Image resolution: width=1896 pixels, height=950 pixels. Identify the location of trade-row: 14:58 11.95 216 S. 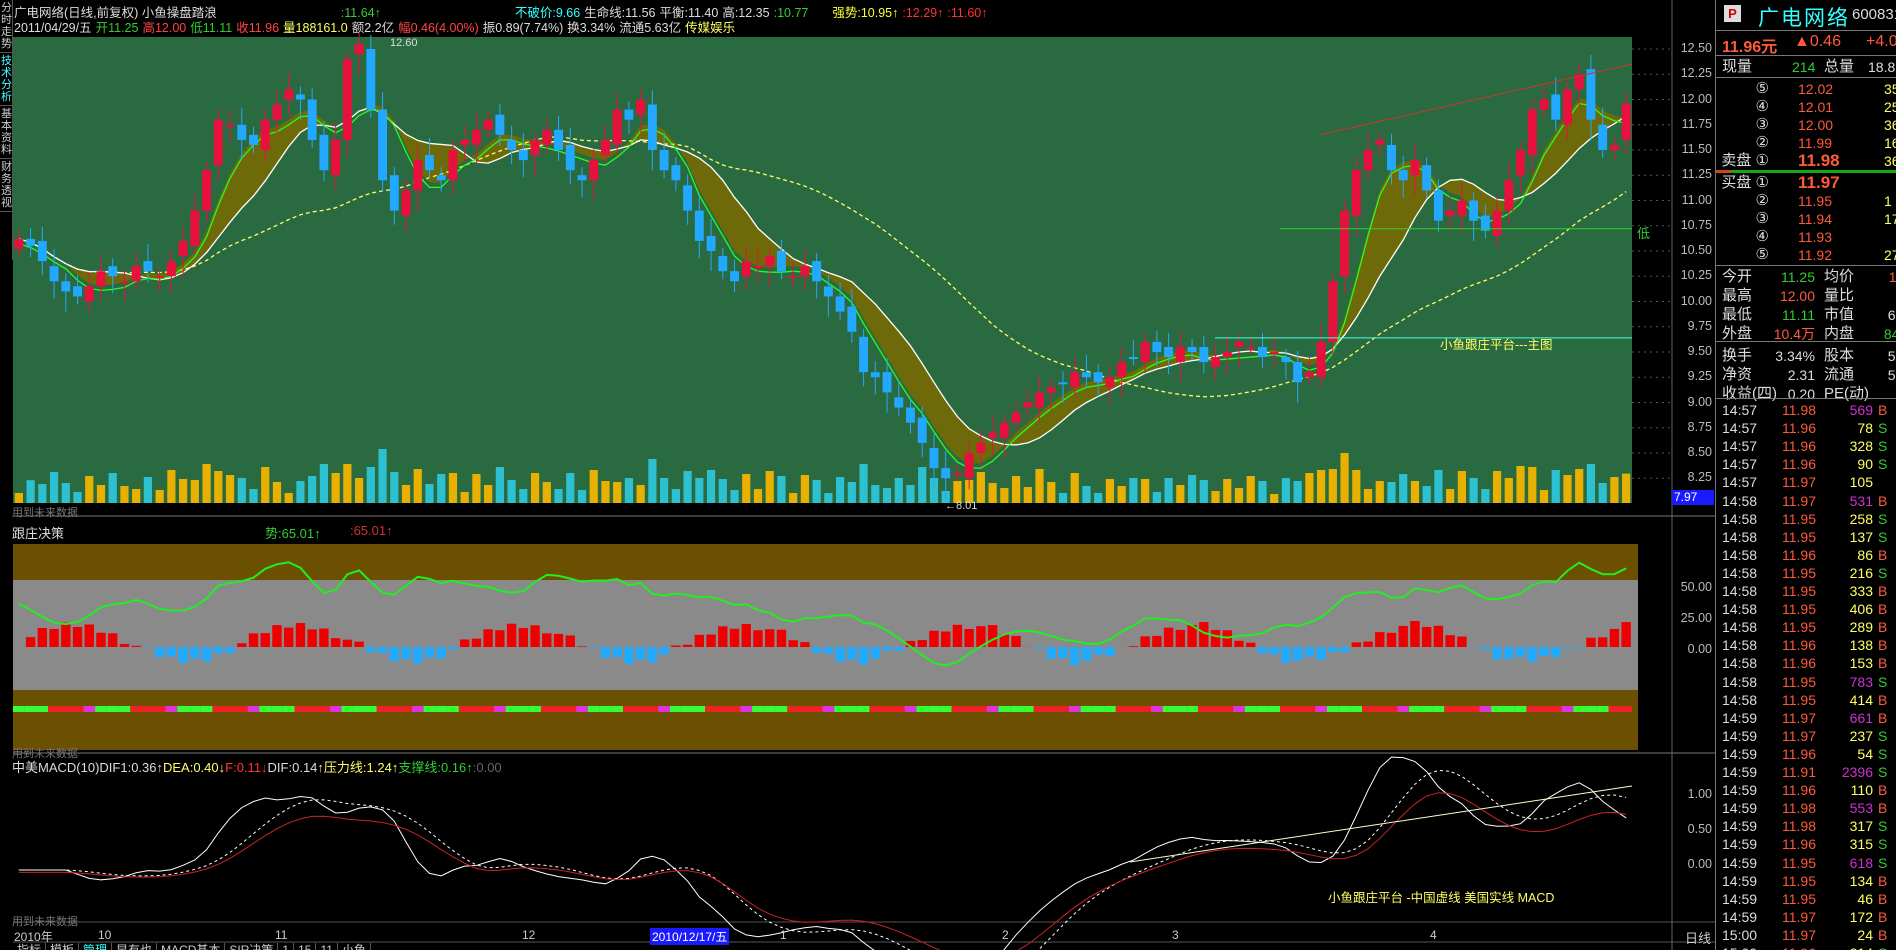
(1806, 573).